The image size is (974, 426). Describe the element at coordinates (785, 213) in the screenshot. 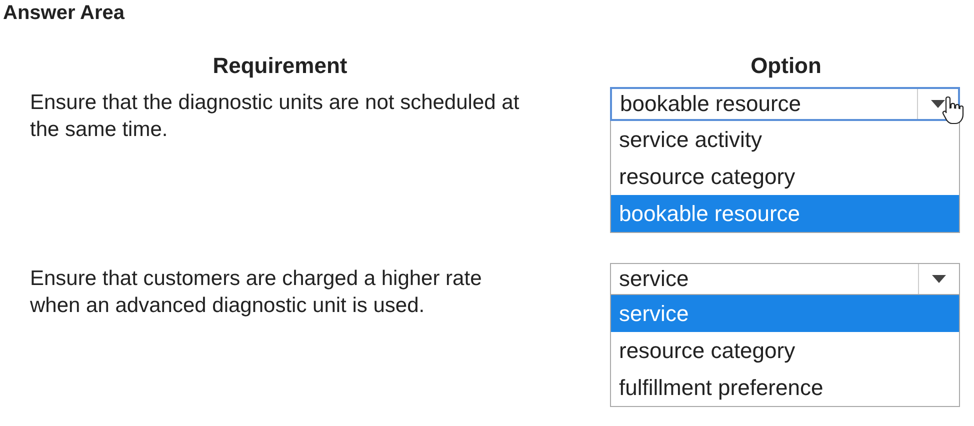

I see `dropdown-option: bookable resource` at that location.